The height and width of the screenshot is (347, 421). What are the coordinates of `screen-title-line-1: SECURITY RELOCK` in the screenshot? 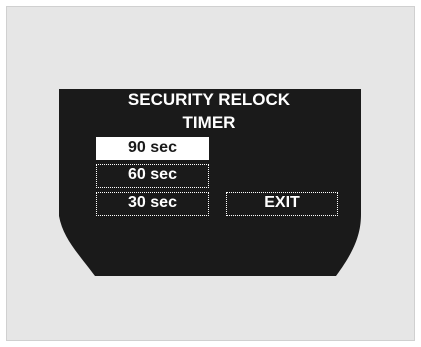 It's located at (209, 99).